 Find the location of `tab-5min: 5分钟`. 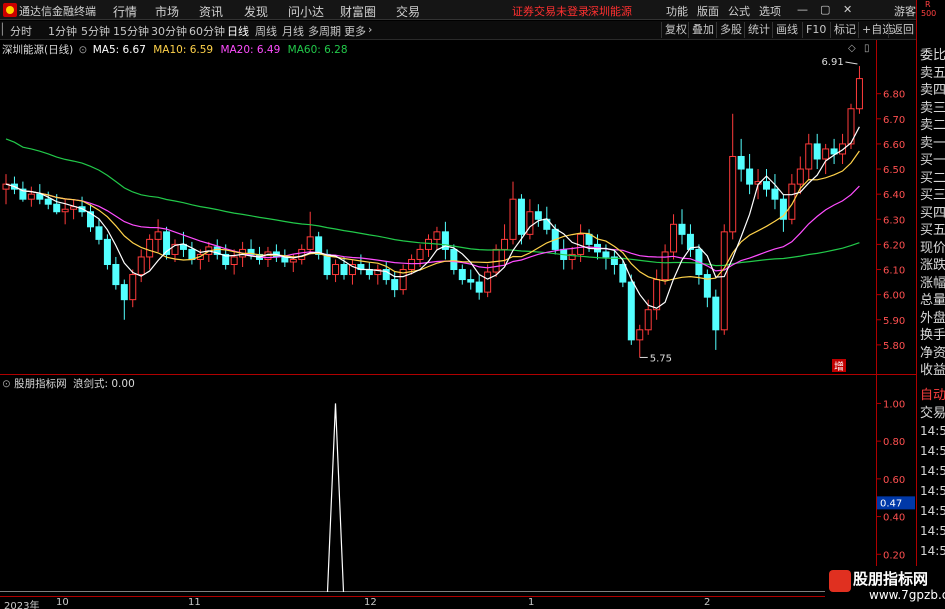

tab-5min: 5分钟 is located at coordinates (95, 31).